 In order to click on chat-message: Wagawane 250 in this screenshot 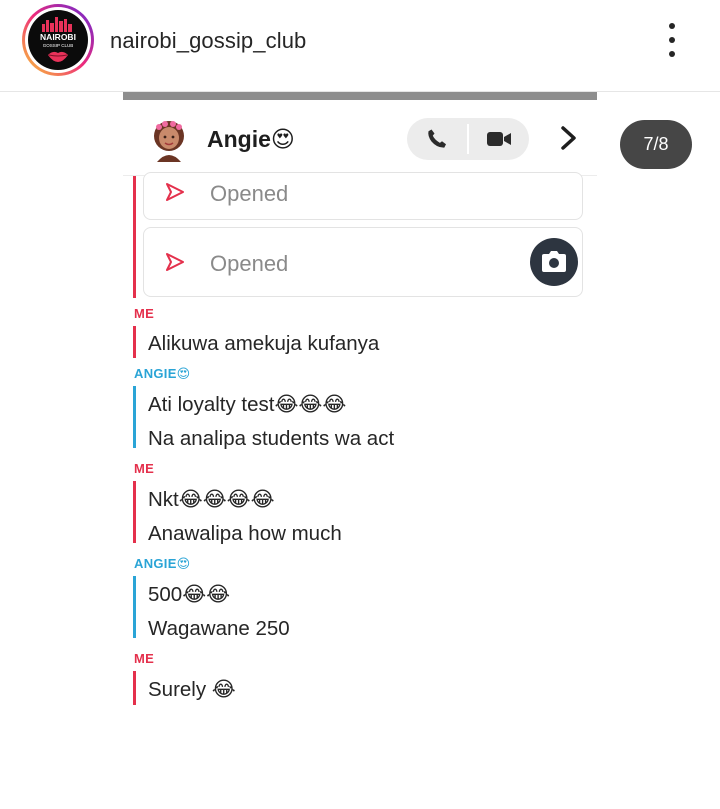, I will do `click(219, 628)`.